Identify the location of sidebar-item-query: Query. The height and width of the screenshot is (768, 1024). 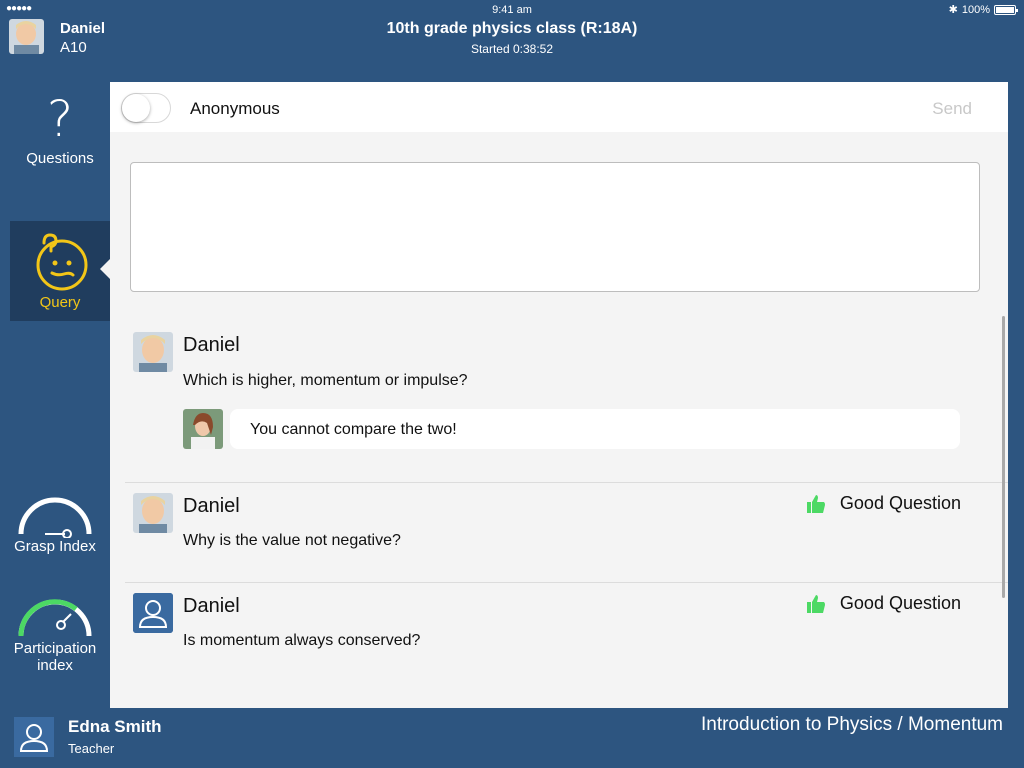
(60, 271).